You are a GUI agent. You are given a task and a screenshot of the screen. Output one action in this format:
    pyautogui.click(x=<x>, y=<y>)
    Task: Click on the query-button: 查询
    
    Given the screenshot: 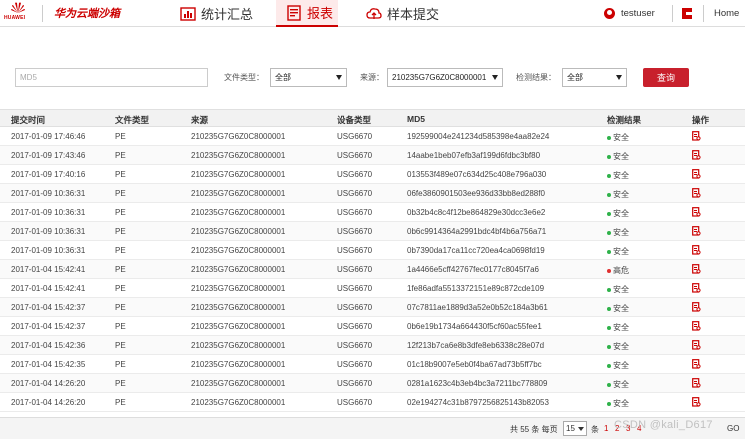 What is the action you would take?
    pyautogui.click(x=666, y=77)
    